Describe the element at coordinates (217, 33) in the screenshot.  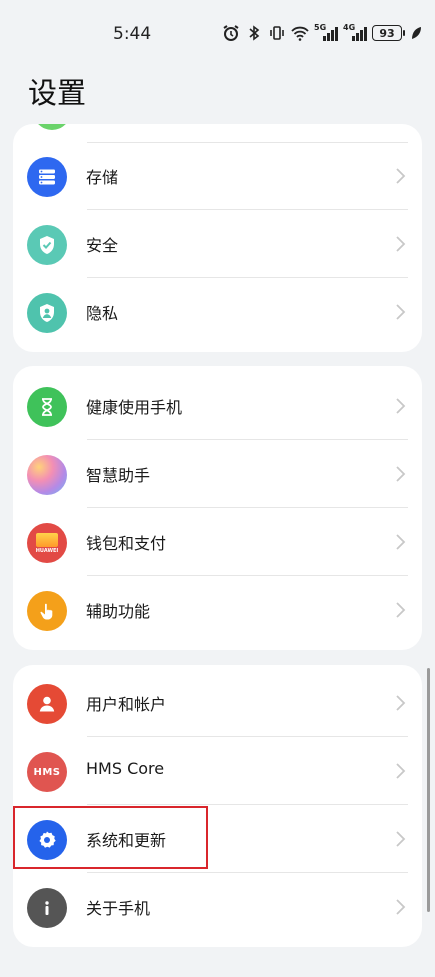
I see `status-bar: 5:44 5G 4G 93` at that location.